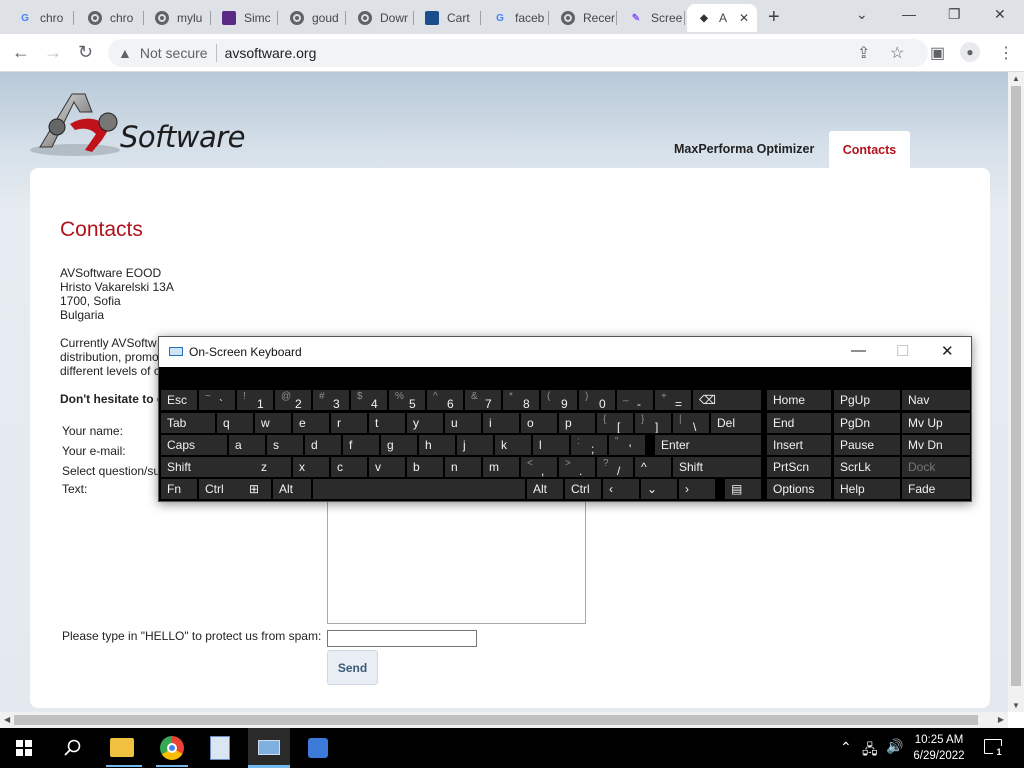 This screenshot has height=768, width=1024. I want to click on spam-input, so click(402, 638).